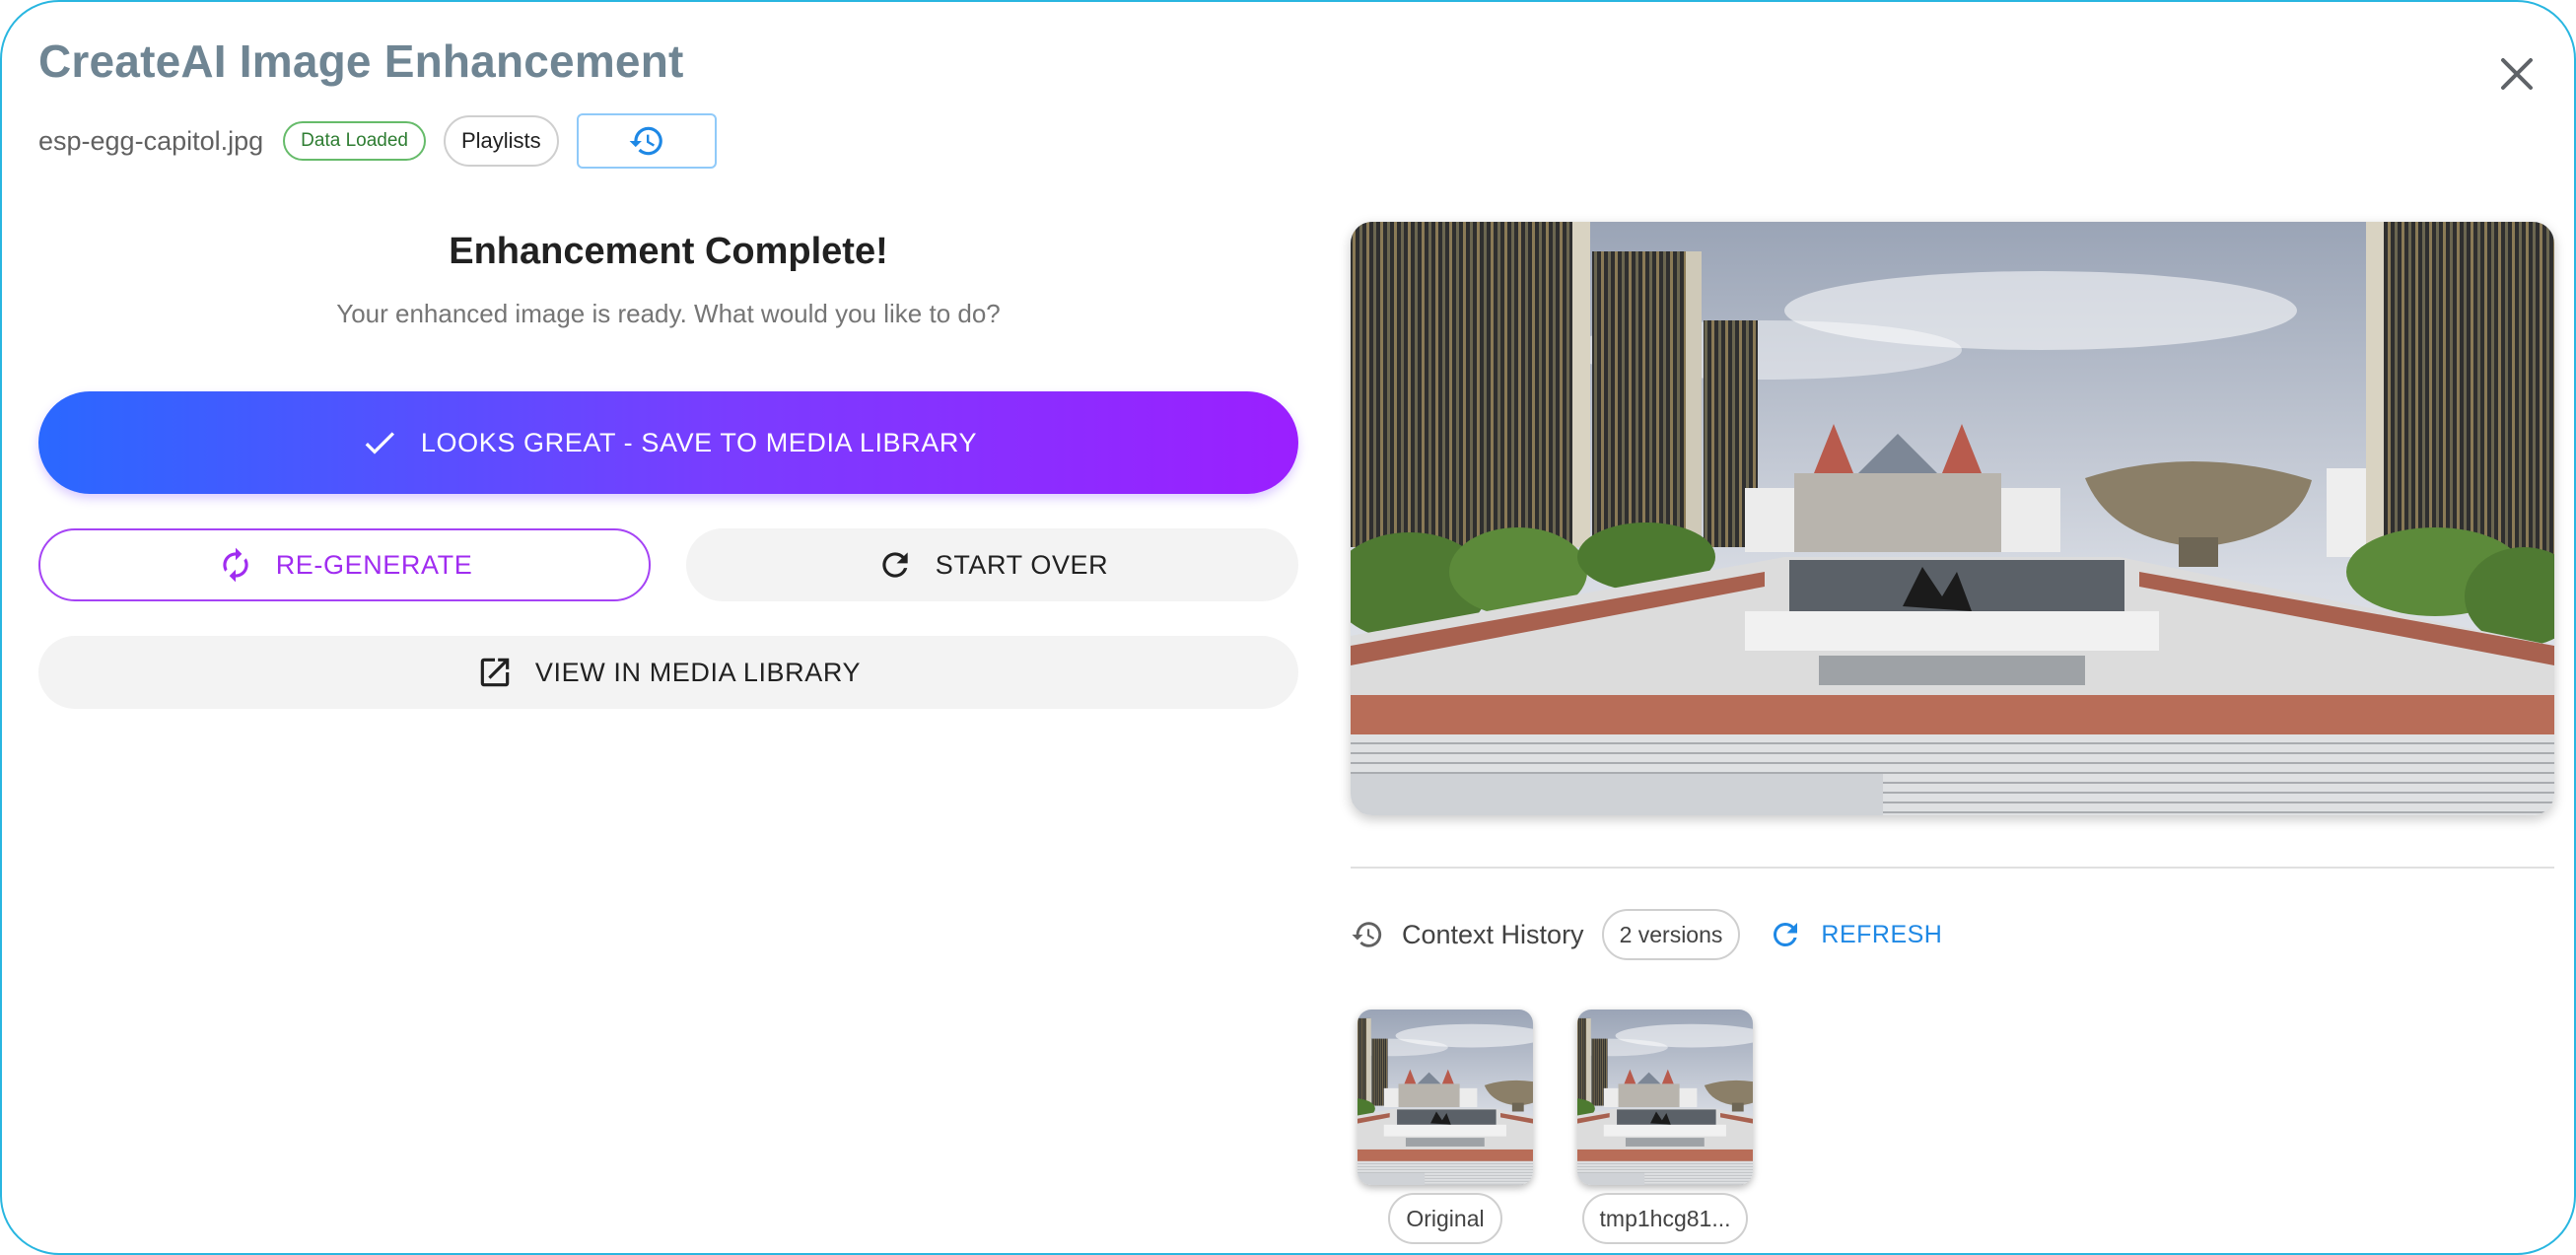 This screenshot has width=2576, height=1255. What do you see at coordinates (236, 565) in the screenshot?
I see `autorenew-icon` at bounding box center [236, 565].